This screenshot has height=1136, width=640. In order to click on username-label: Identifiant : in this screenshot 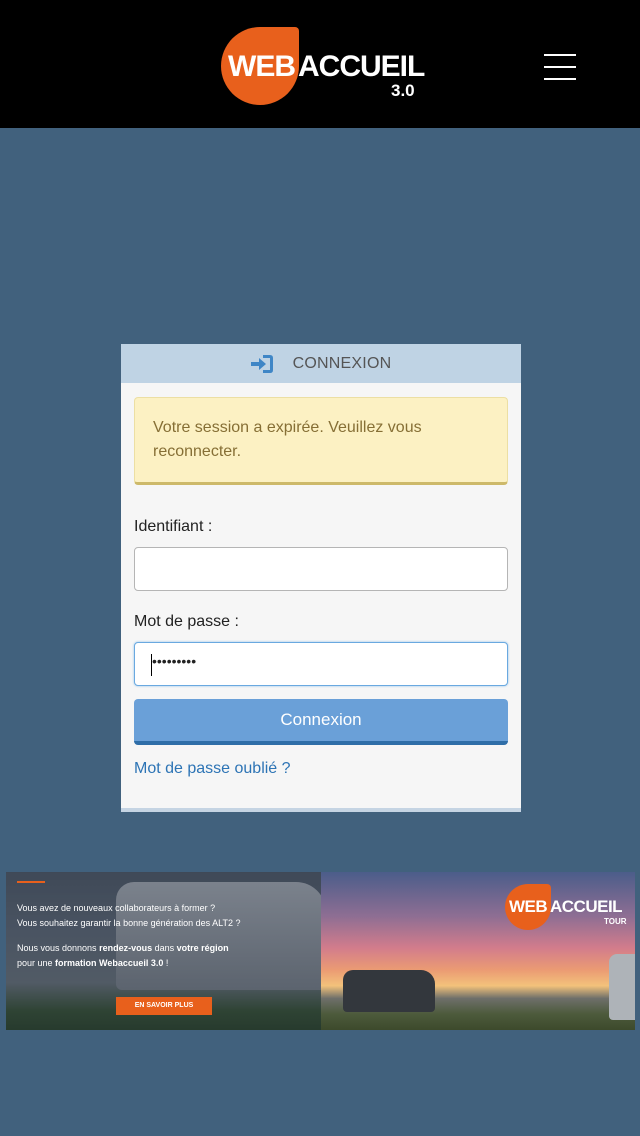, I will do `click(173, 526)`.